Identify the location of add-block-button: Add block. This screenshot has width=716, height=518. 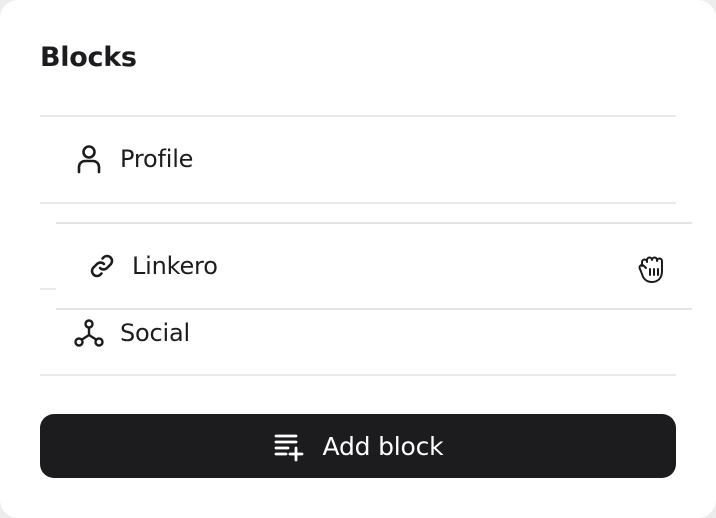
(358, 446).